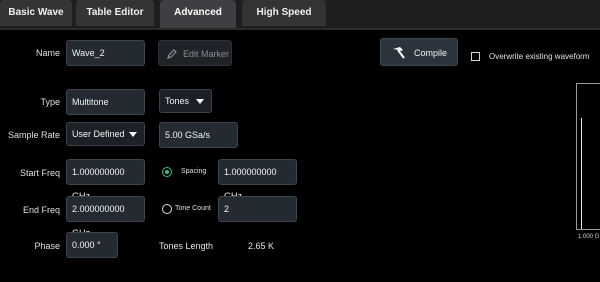 This screenshot has width=600, height=282. Describe the element at coordinates (105, 53) in the screenshot. I see `name-field: Wave_2` at that location.